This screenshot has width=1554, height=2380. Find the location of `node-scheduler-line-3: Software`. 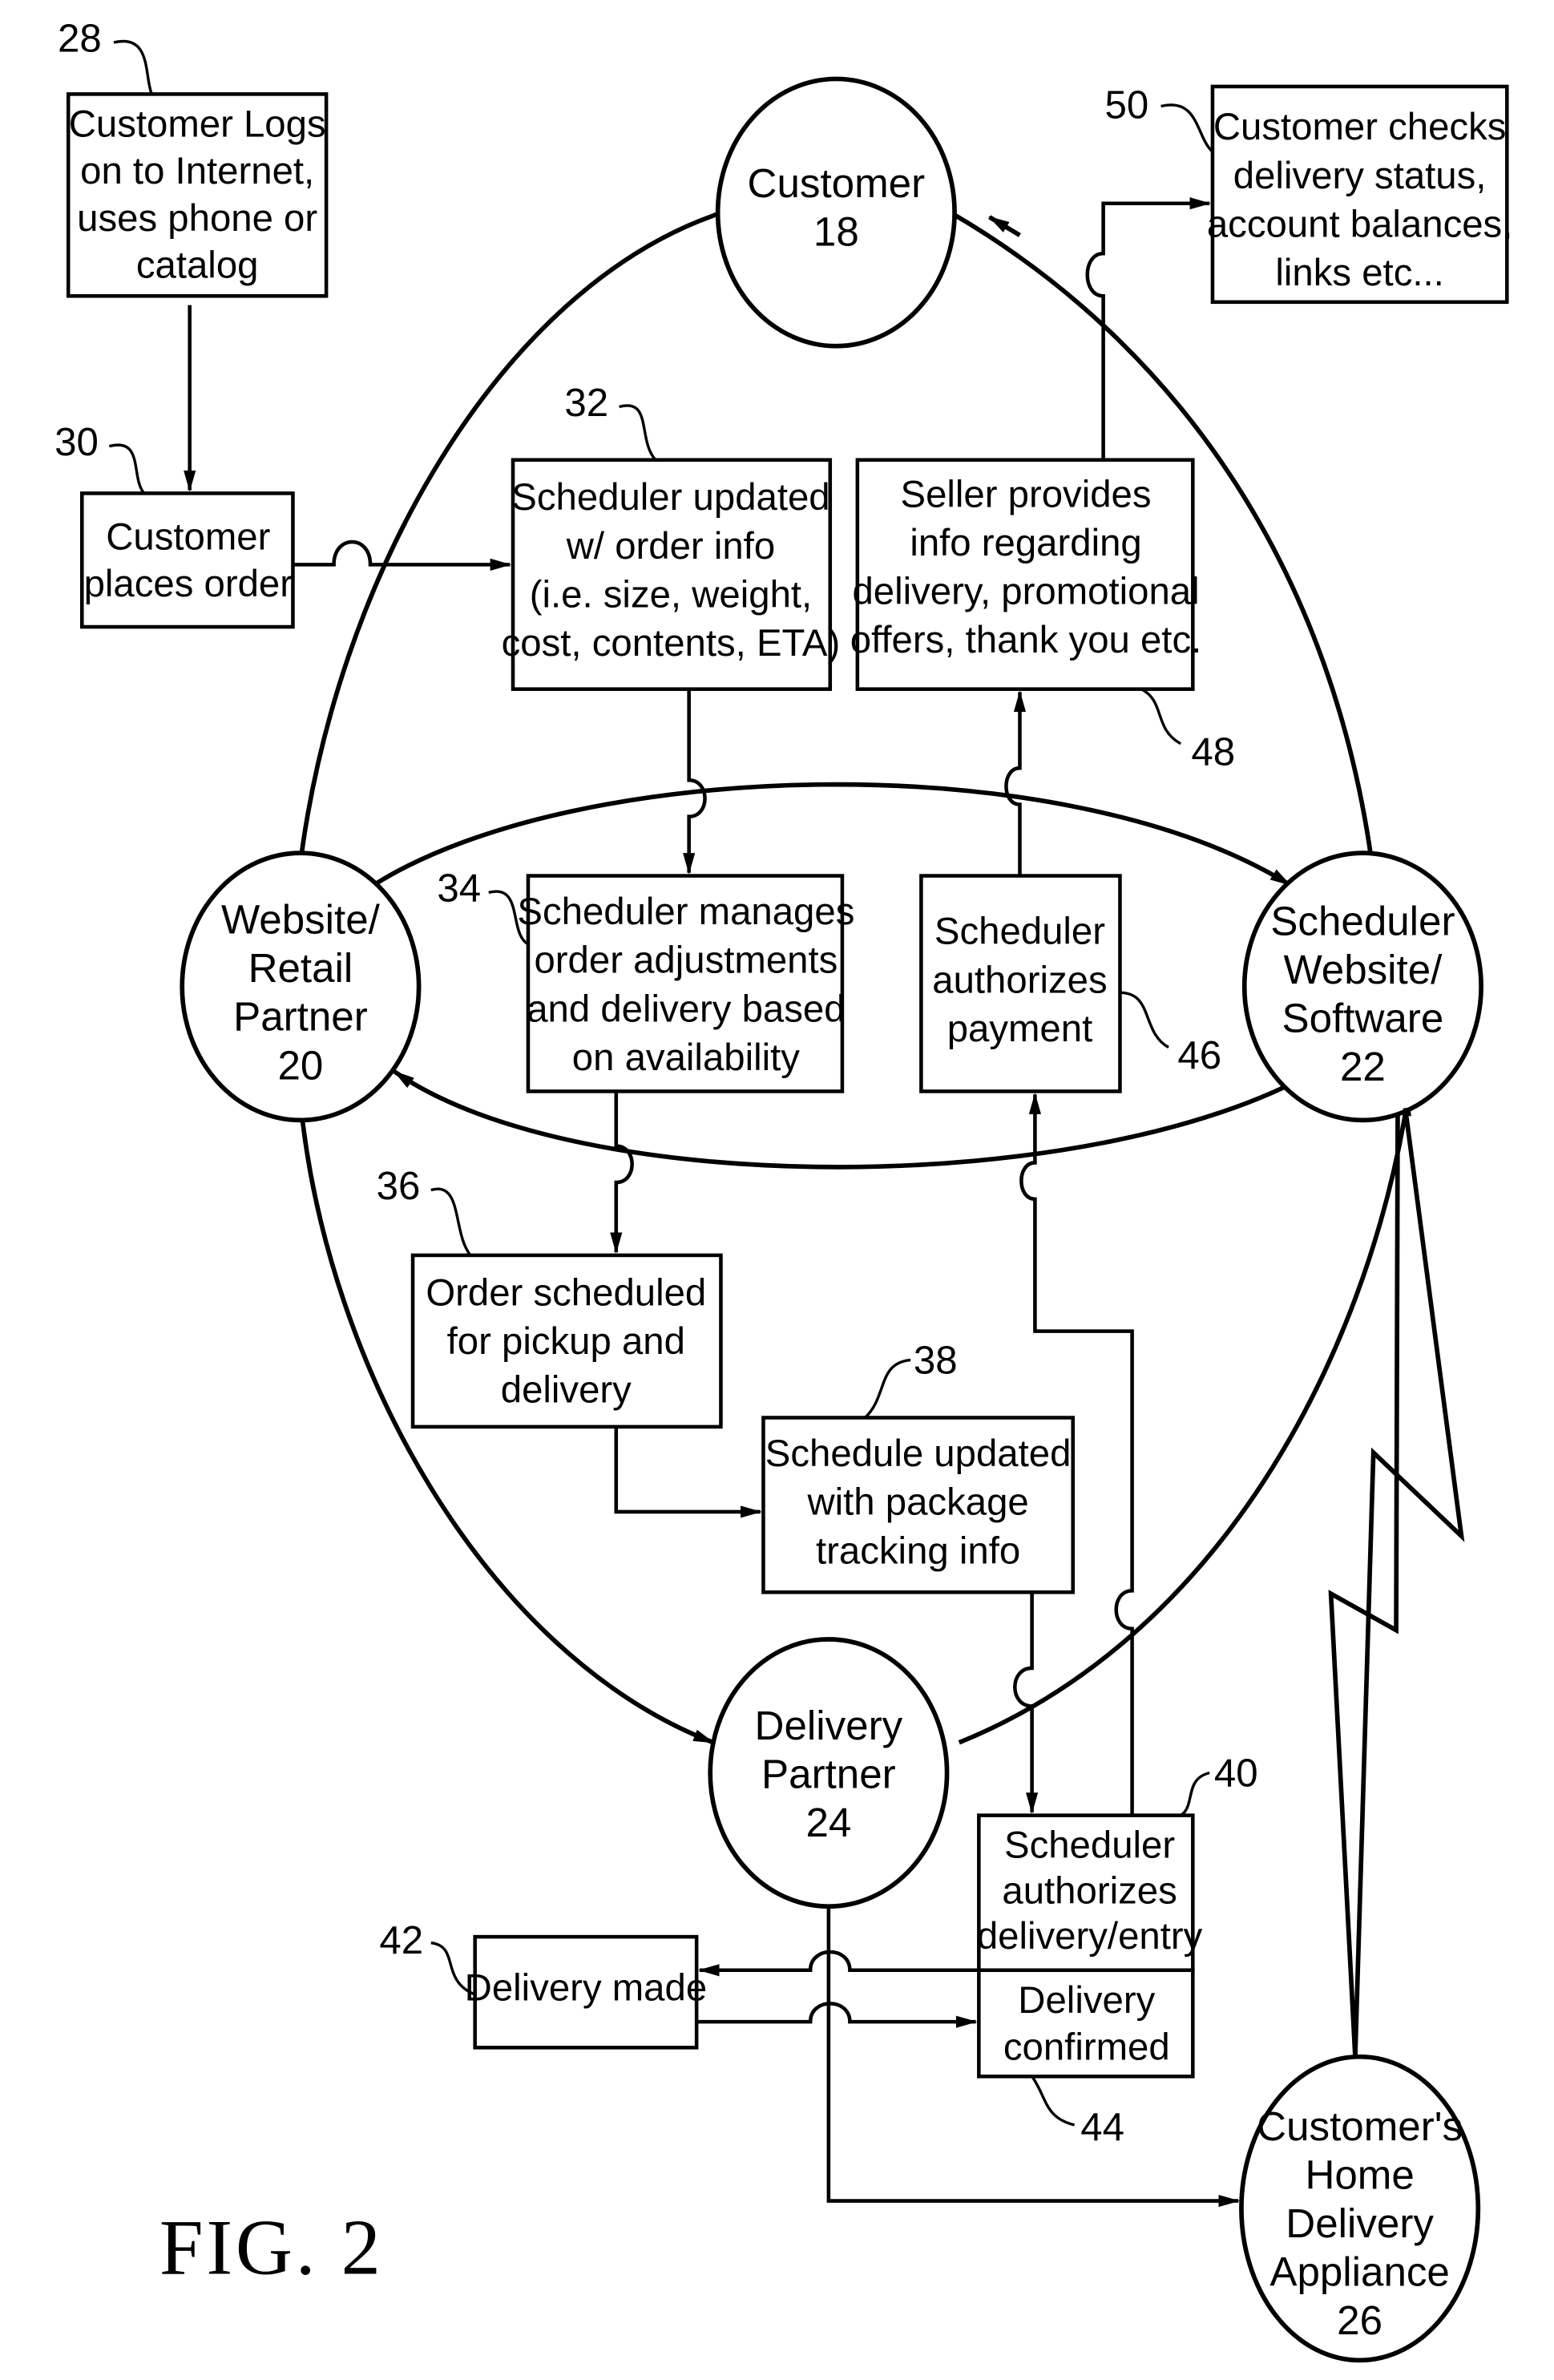

node-scheduler-line-3: Software is located at coordinates (1363, 1019).